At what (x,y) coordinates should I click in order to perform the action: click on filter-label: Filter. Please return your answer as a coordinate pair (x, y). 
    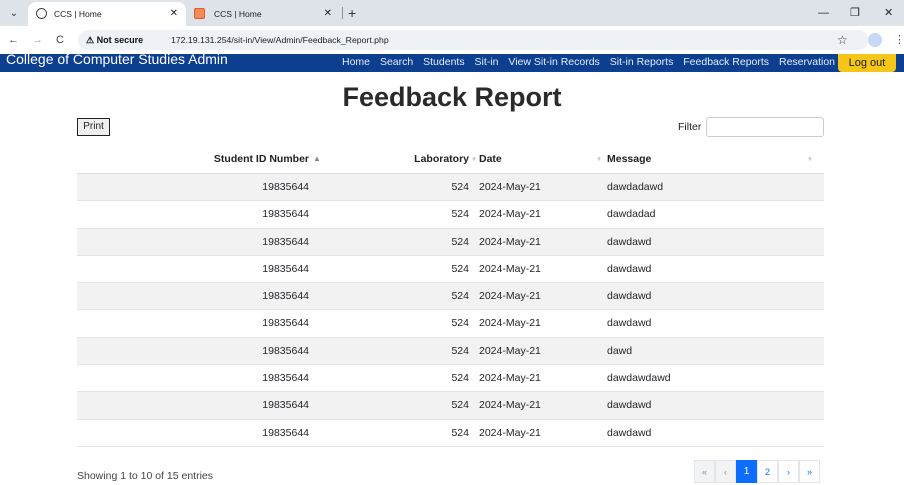
    Looking at the image, I should click on (690, 127).